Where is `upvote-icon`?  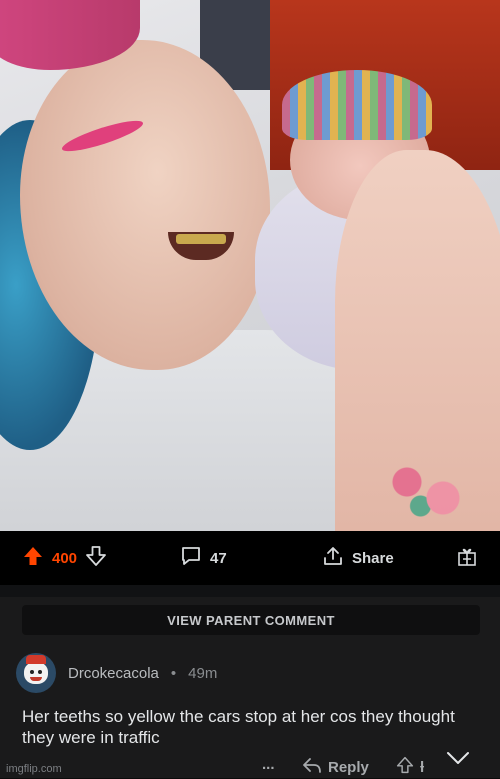 upvote-icon is located at coordinates (33, 558).